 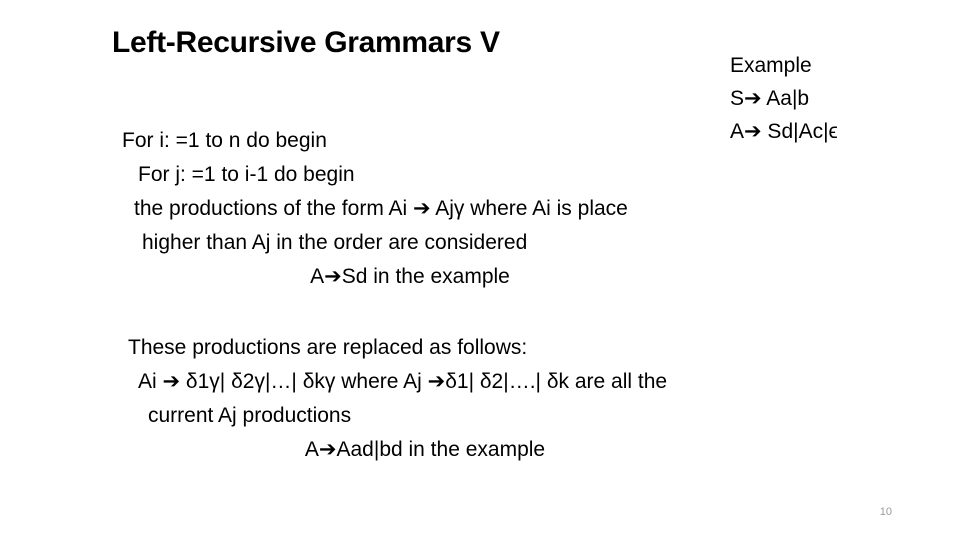 I want to click on example-heading: Example, so click(x=771, y=65).